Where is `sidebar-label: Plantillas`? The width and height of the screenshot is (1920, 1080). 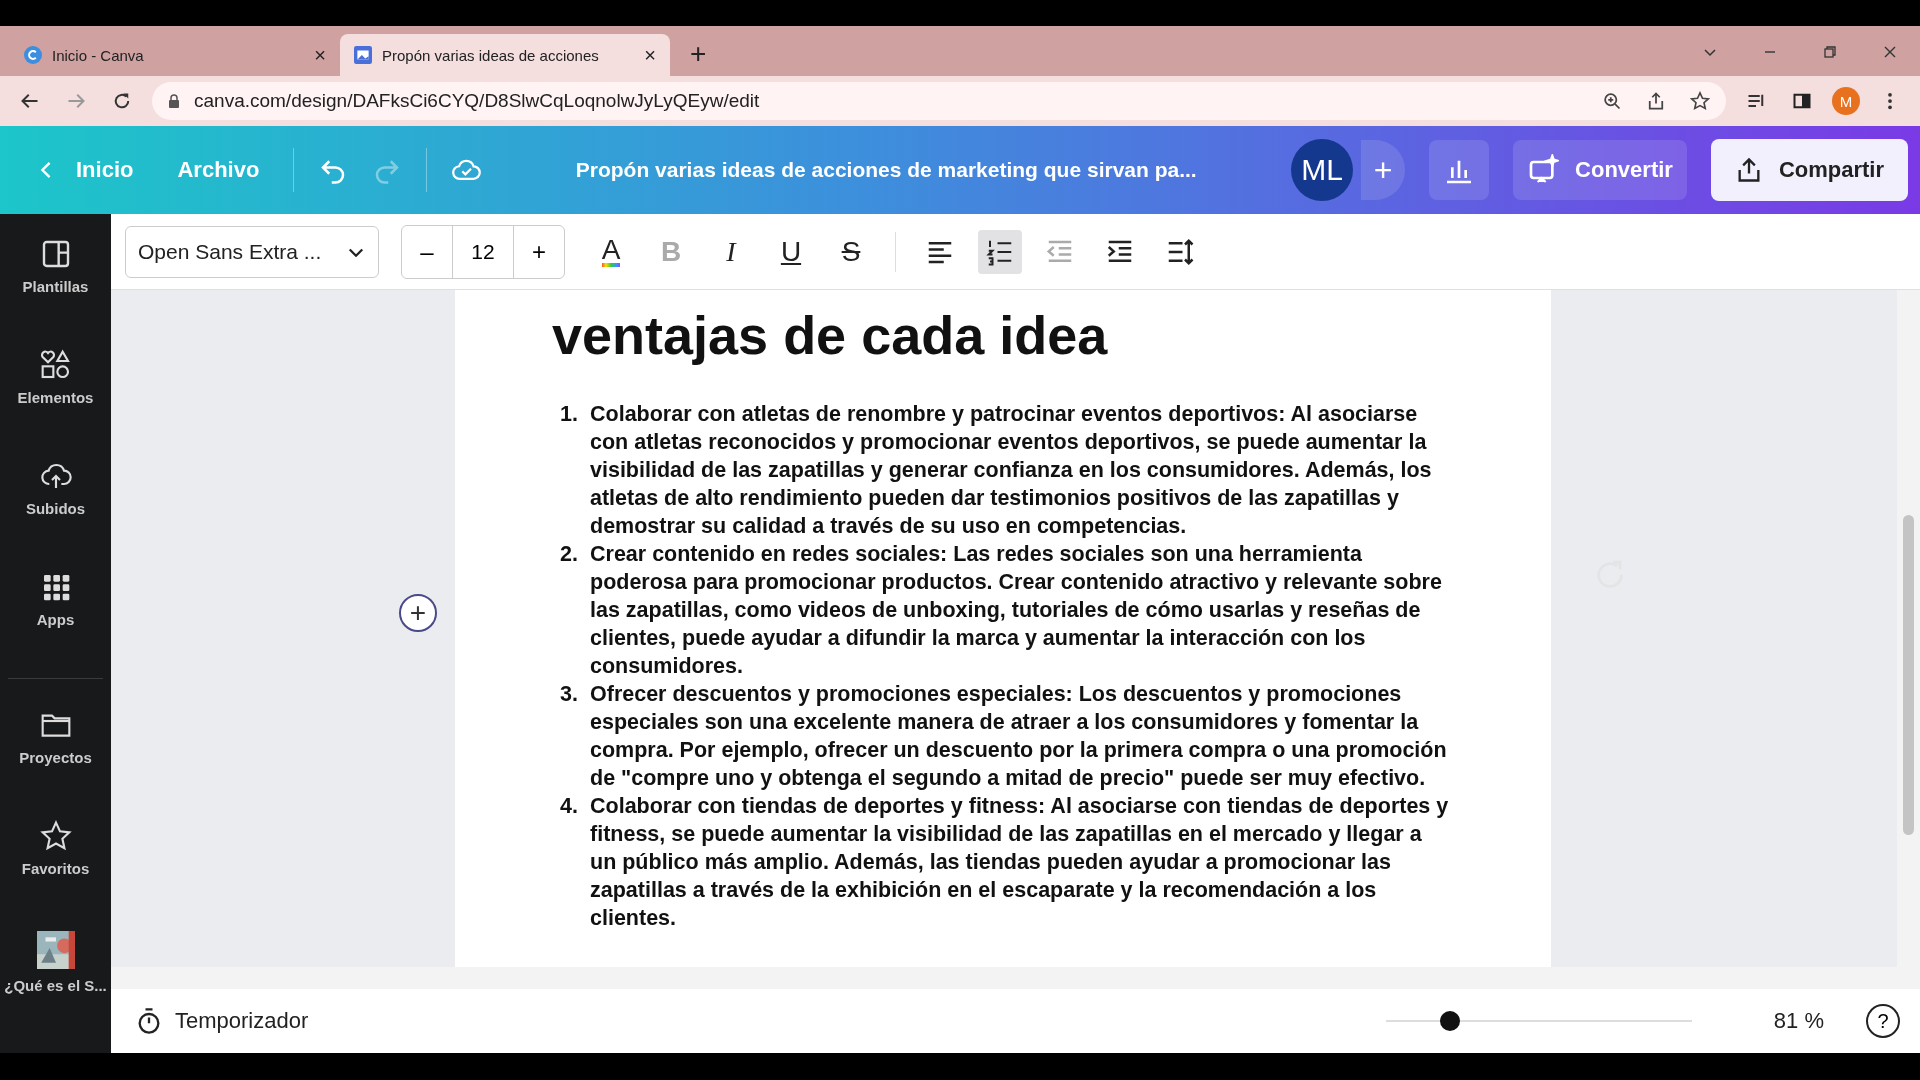 sidebar-label: Plantillas is located at coordinates (55, 286).